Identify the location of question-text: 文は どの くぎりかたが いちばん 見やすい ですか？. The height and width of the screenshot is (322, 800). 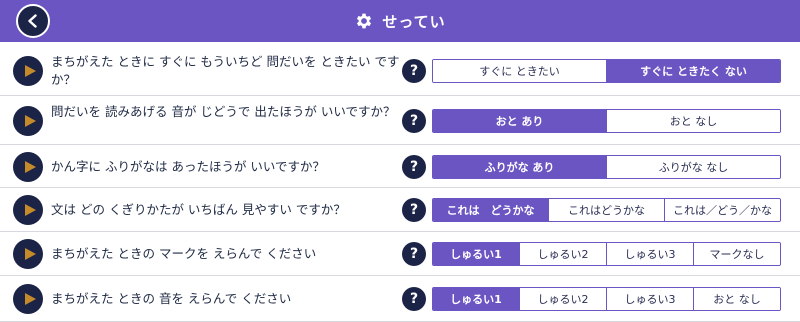
(198, 209).